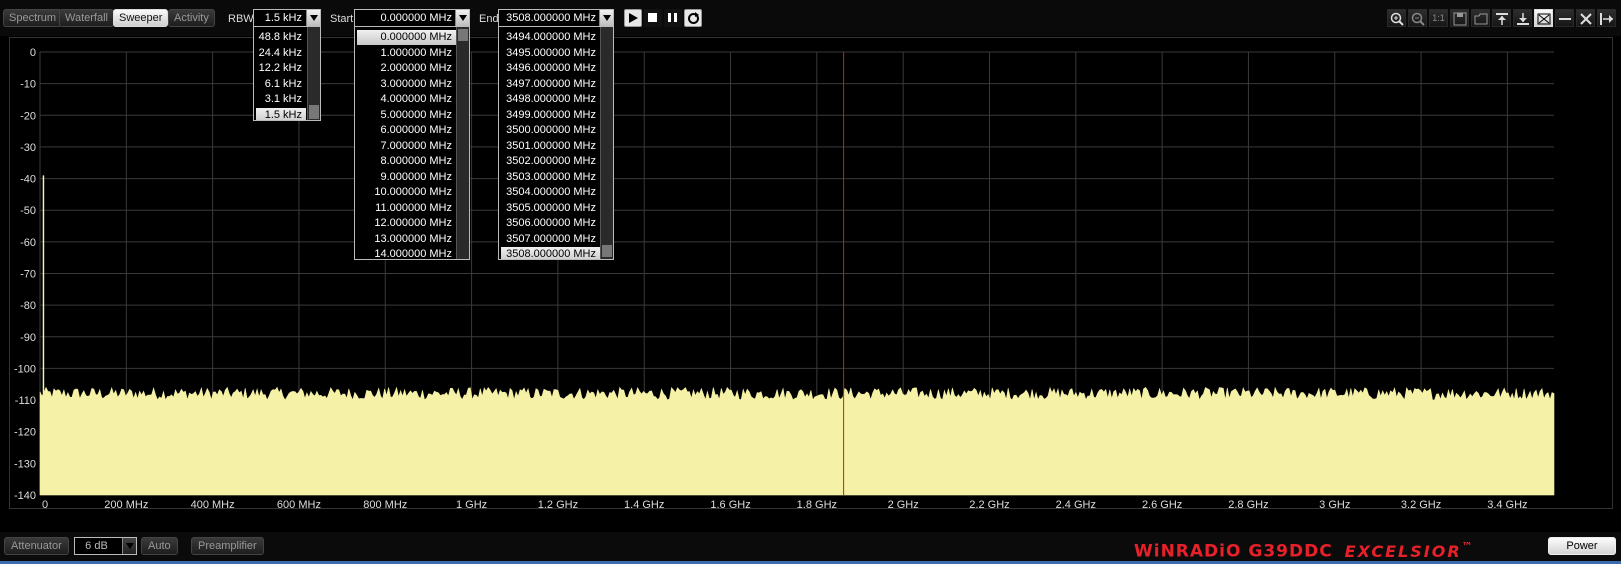 This screenshot has height=564, width=1621. What do you see at coordinates (550, 84) in the screenshot?
I see `dropdown-option: 3497.000000 MHz` at bounding box center [550, 84].